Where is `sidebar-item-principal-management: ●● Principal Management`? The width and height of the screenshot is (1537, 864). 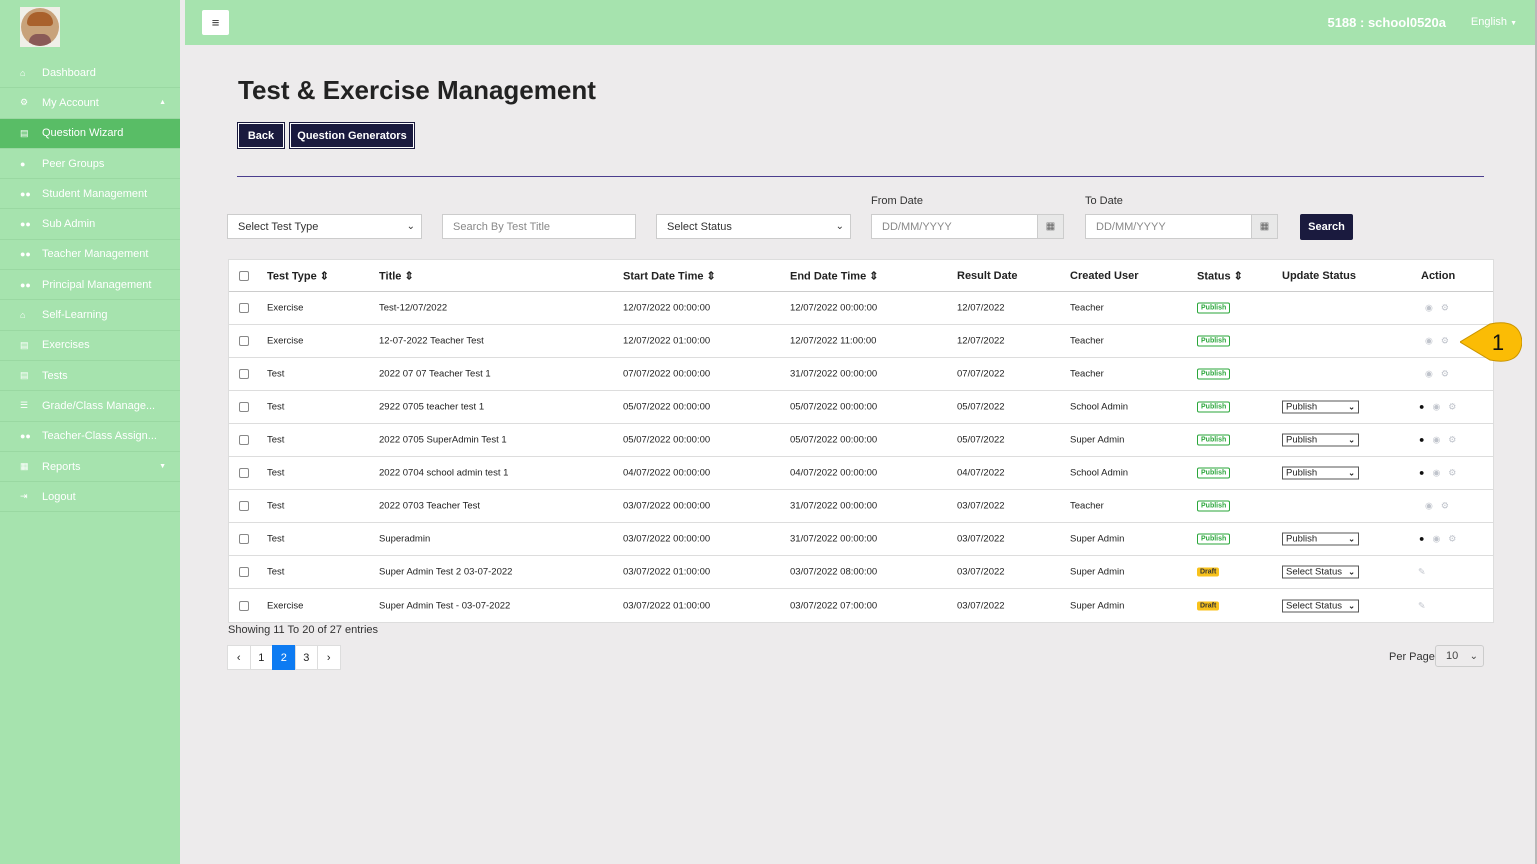
sidebar-item-principal-management: ●● Principal Management is located at coordinates (90, 285).